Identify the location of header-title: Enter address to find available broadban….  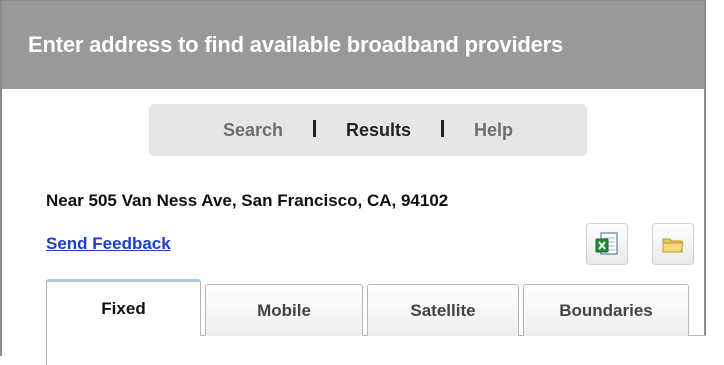
(296, 44).